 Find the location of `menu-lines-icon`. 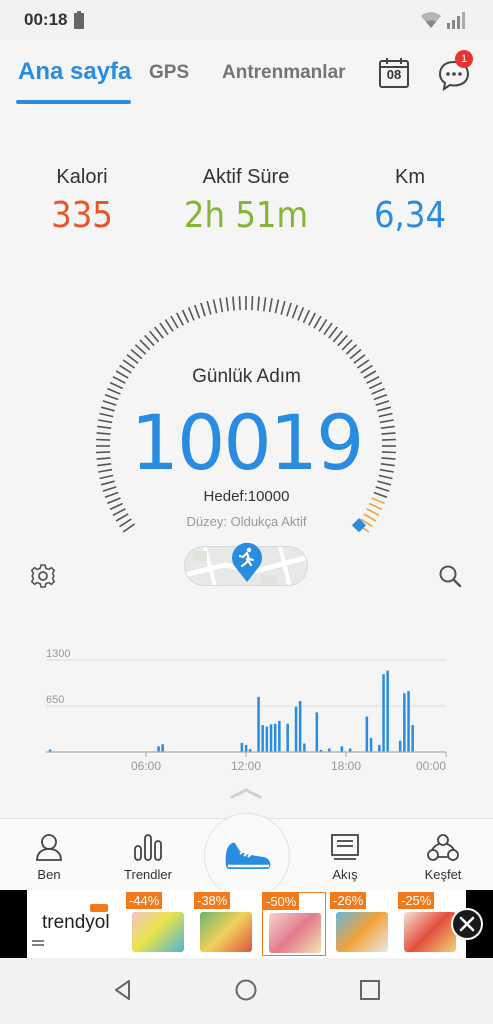

menu-lines-icon is located at coordinates (38, 943).